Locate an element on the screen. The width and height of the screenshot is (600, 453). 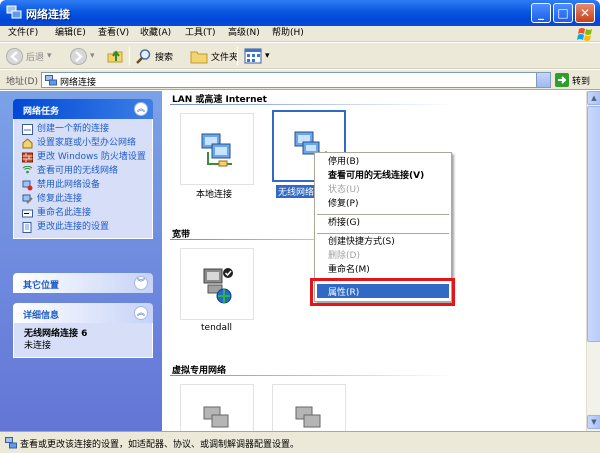
menu-item-repair: 修复(P) is located at coordinates (343, 204).